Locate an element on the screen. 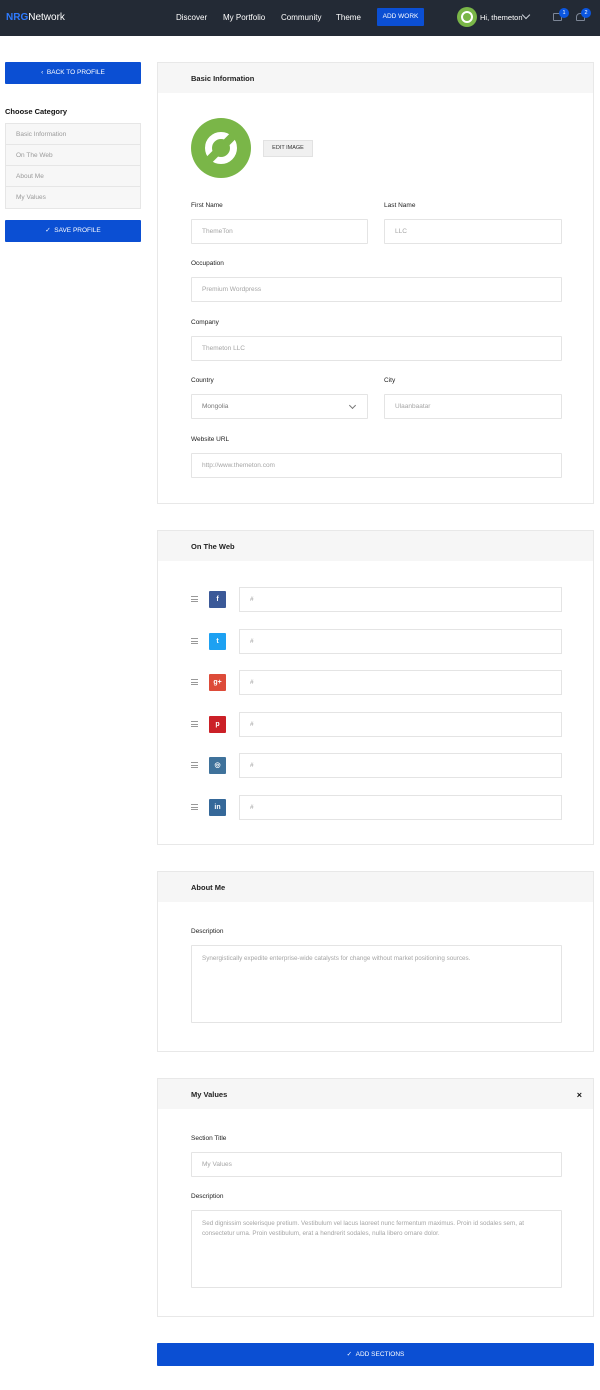 The height and width of the screenshot is (1390, 600). website-field: http://www.themeton.com is located at coordinates (376, 465).